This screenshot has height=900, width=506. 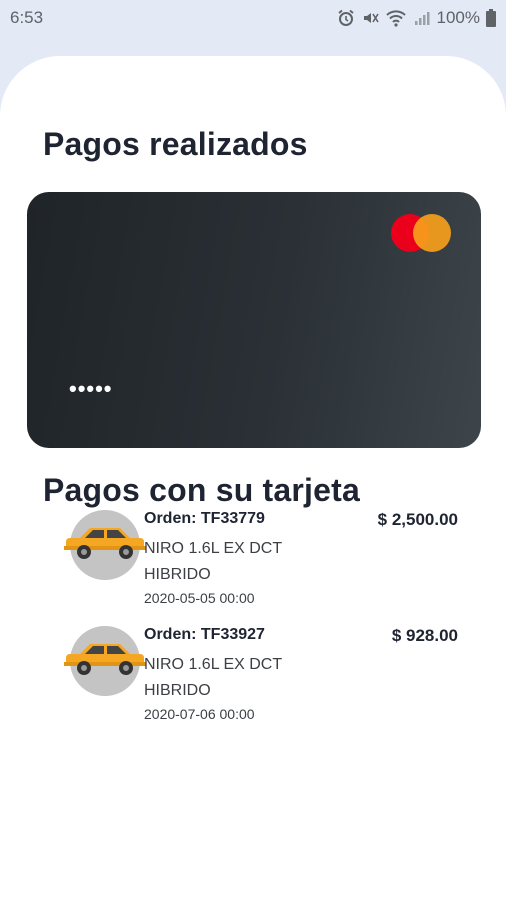 I want to click on mute-icon, so click(x=371, y=18).